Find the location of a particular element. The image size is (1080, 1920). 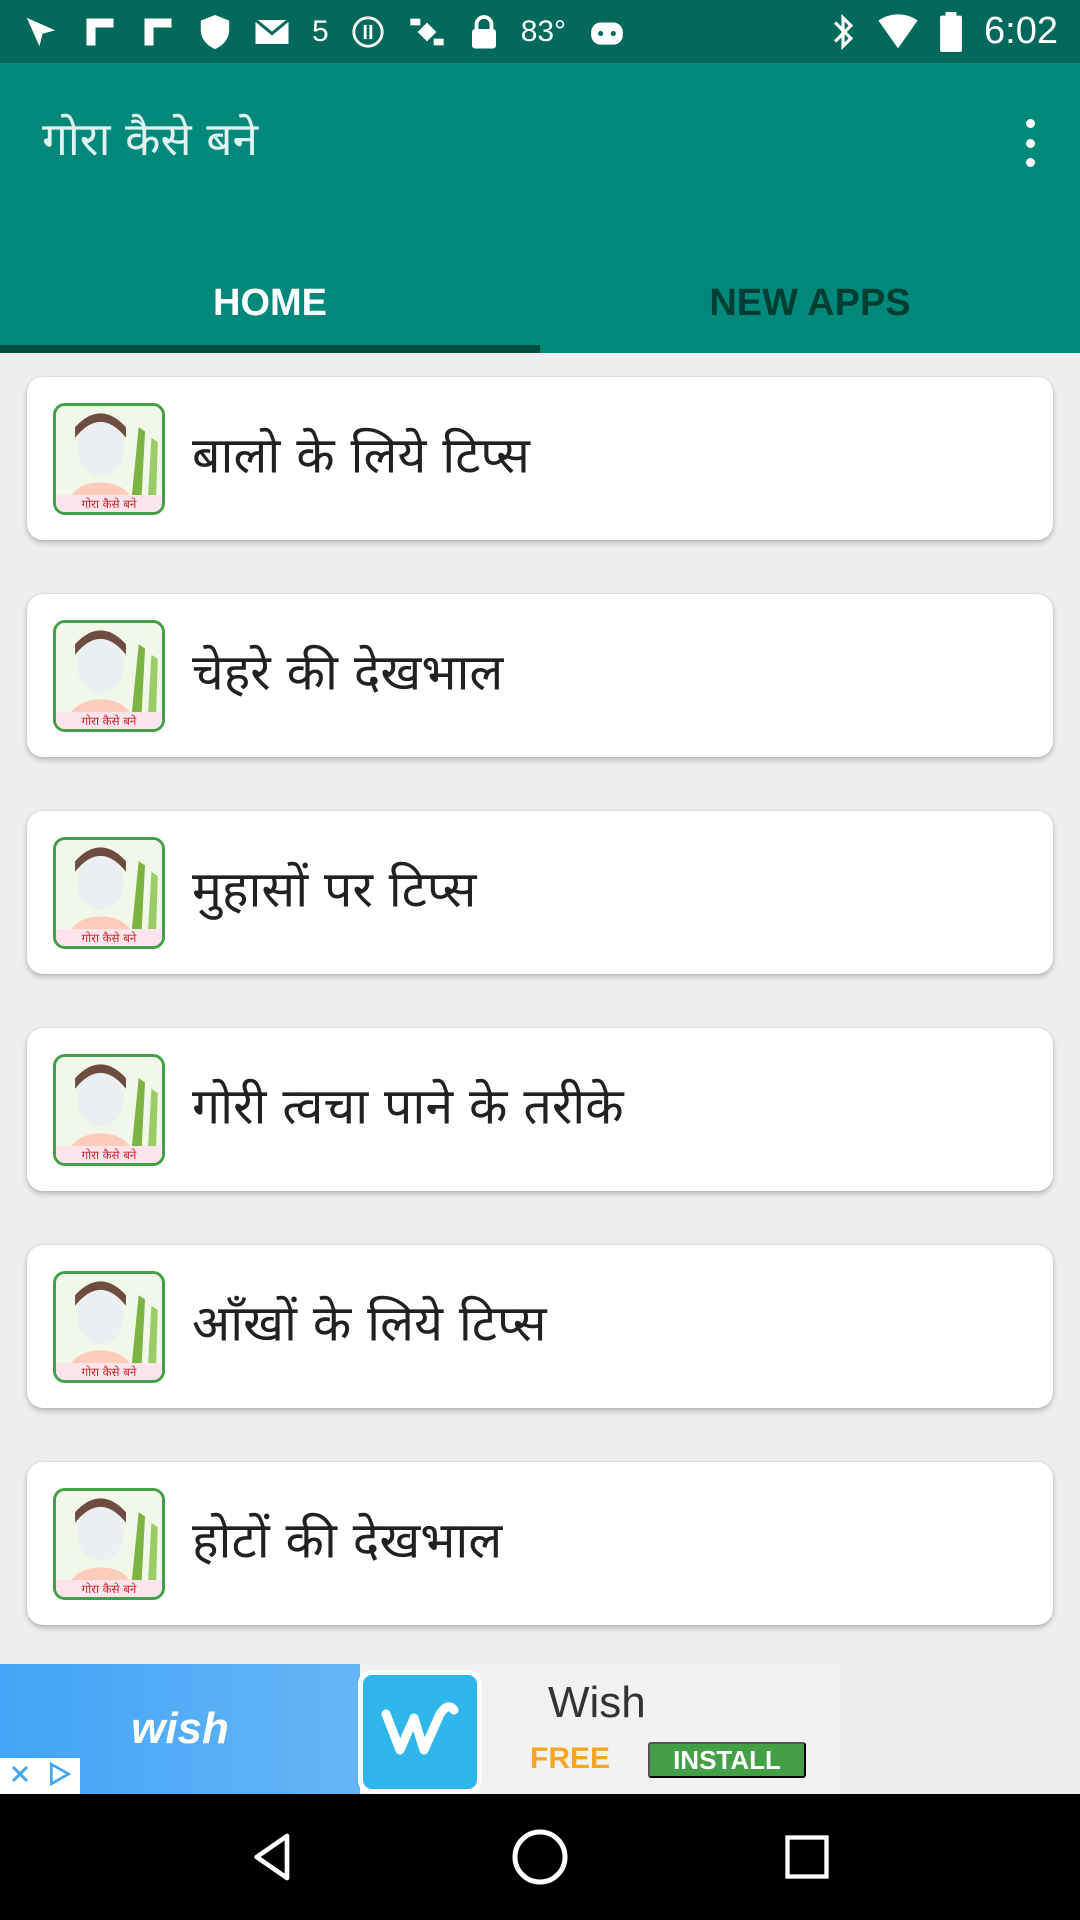

list-item: गोरा कैसे बने आँखों के लिये टिप्स is located at coordinates (540, 1326).